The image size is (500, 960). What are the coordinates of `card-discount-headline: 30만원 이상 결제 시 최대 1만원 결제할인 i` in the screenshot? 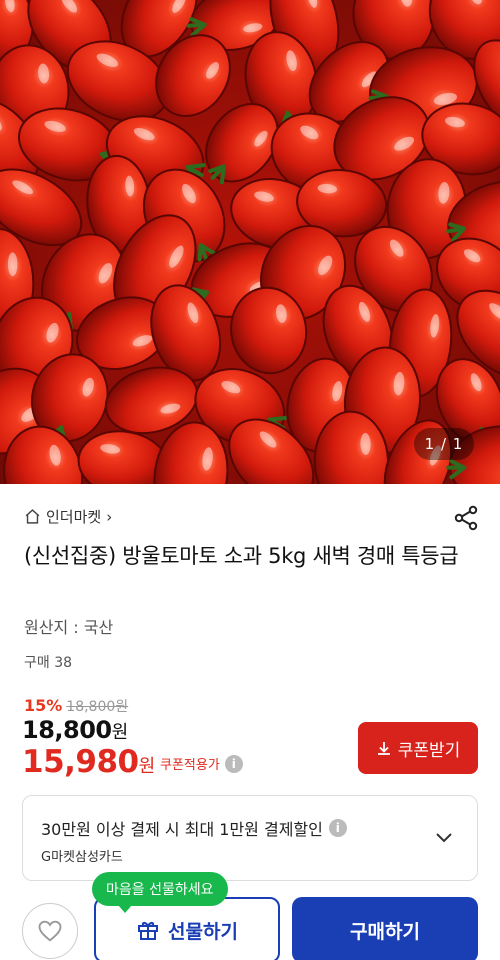 It's located at (194, 828).